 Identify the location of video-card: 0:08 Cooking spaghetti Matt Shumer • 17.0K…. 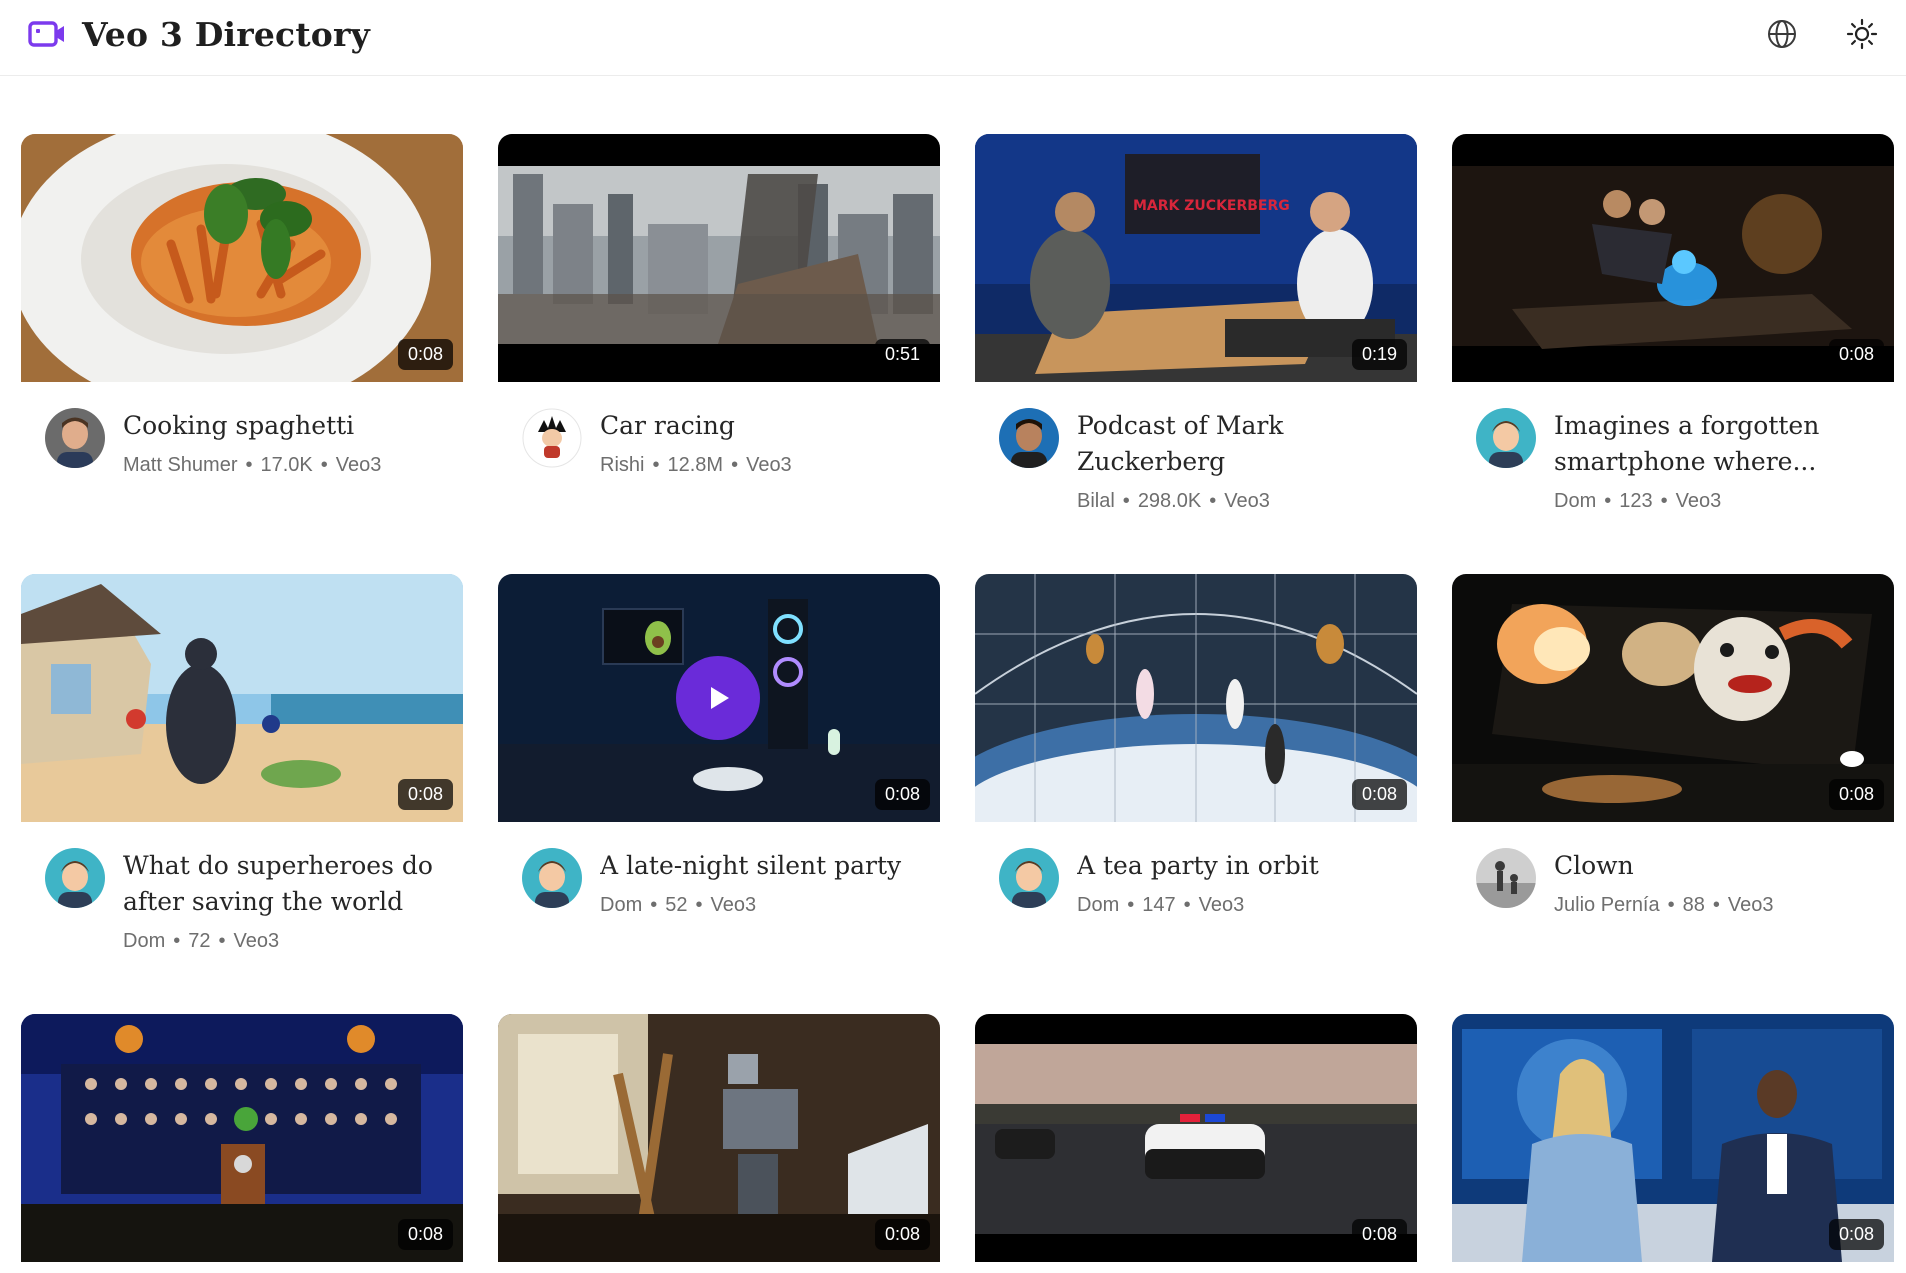
(242, 333).